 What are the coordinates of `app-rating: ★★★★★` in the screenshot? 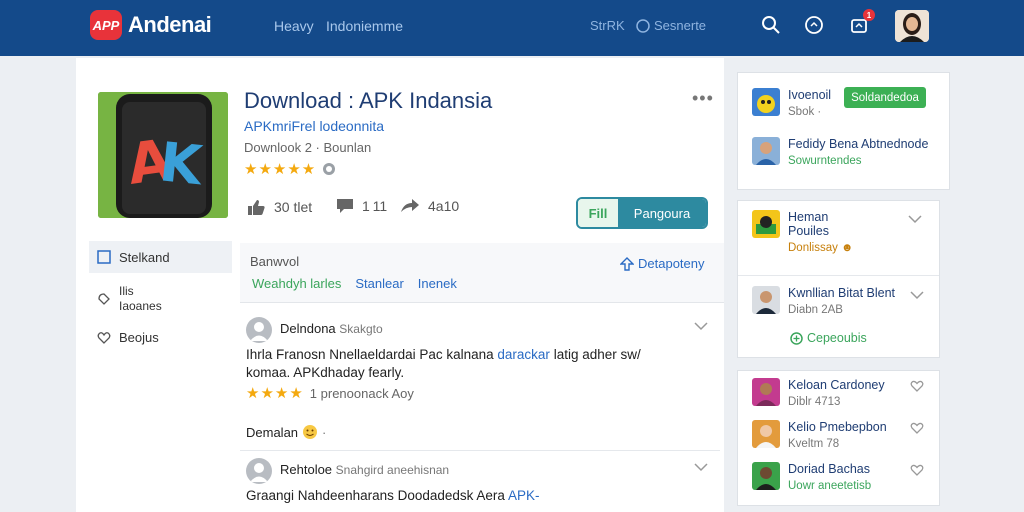 It's located at (290, 169).